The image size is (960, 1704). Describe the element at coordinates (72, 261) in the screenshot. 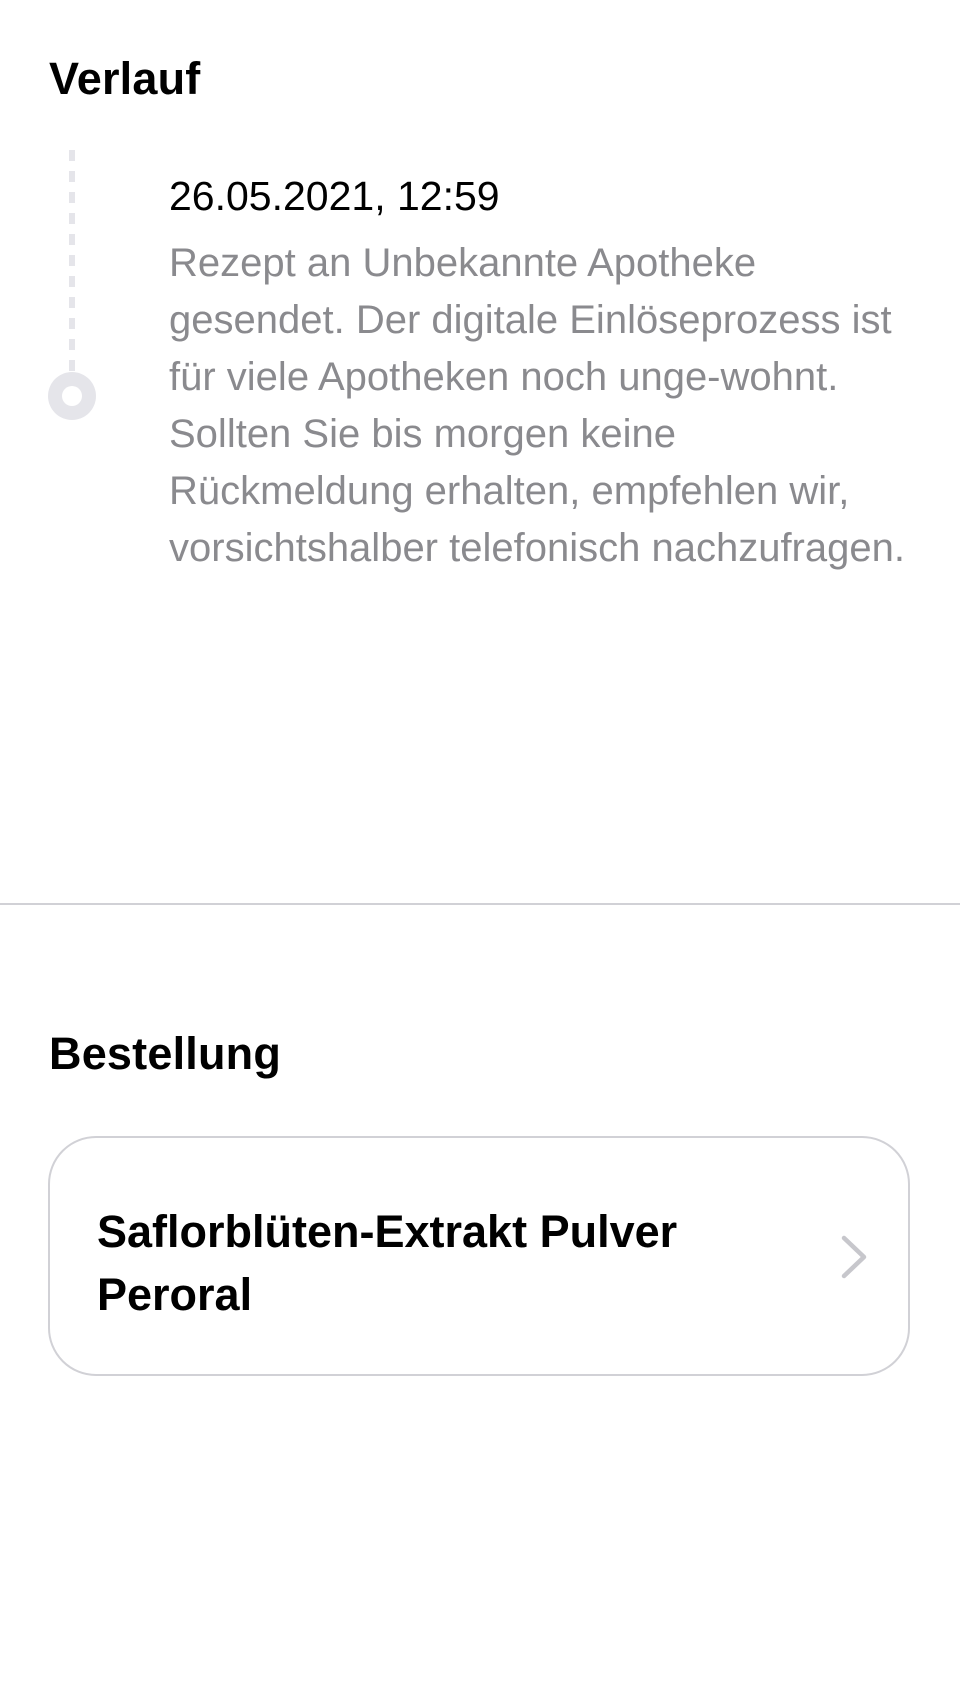

I see `timeline-connector-line` at that location.